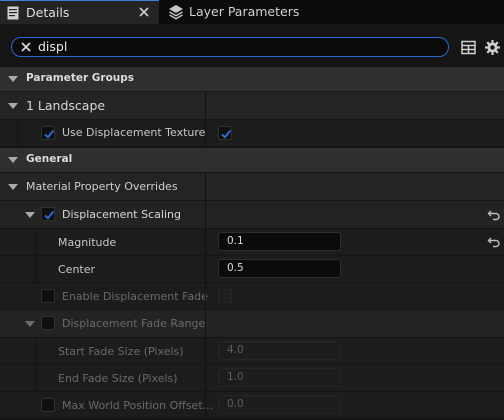  Describe the element at coordinates (121, 214) in the screenshot. I see `property-label: Displacement Scaling` at that location.